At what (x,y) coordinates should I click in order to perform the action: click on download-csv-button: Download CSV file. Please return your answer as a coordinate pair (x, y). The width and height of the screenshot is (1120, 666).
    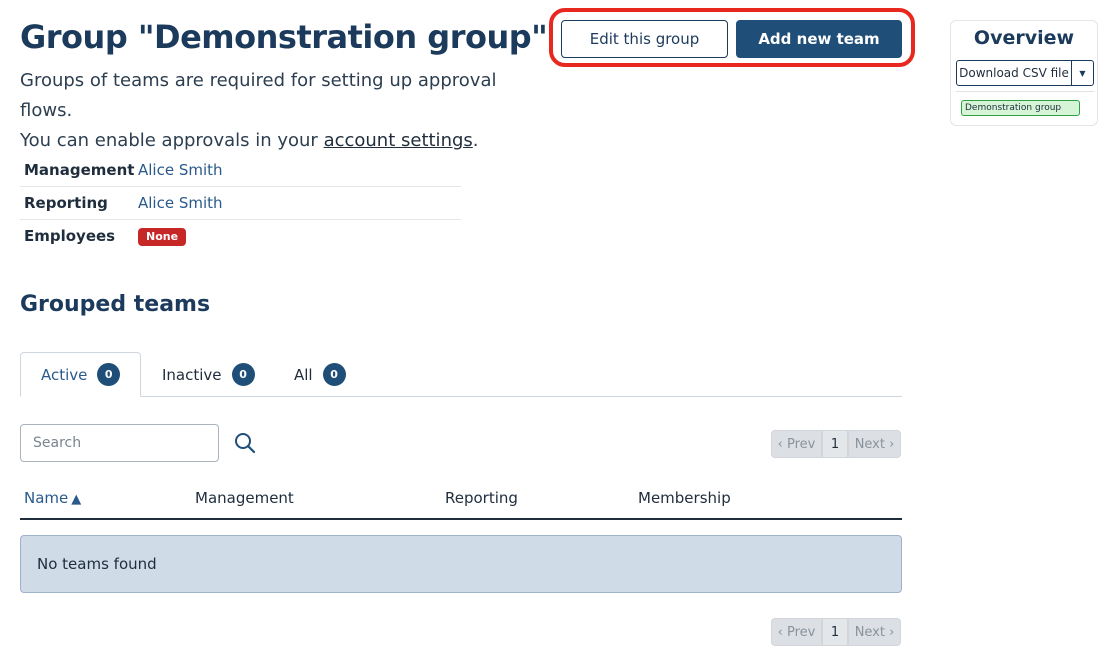
    Looking at the image, I should click on (1014, 73).